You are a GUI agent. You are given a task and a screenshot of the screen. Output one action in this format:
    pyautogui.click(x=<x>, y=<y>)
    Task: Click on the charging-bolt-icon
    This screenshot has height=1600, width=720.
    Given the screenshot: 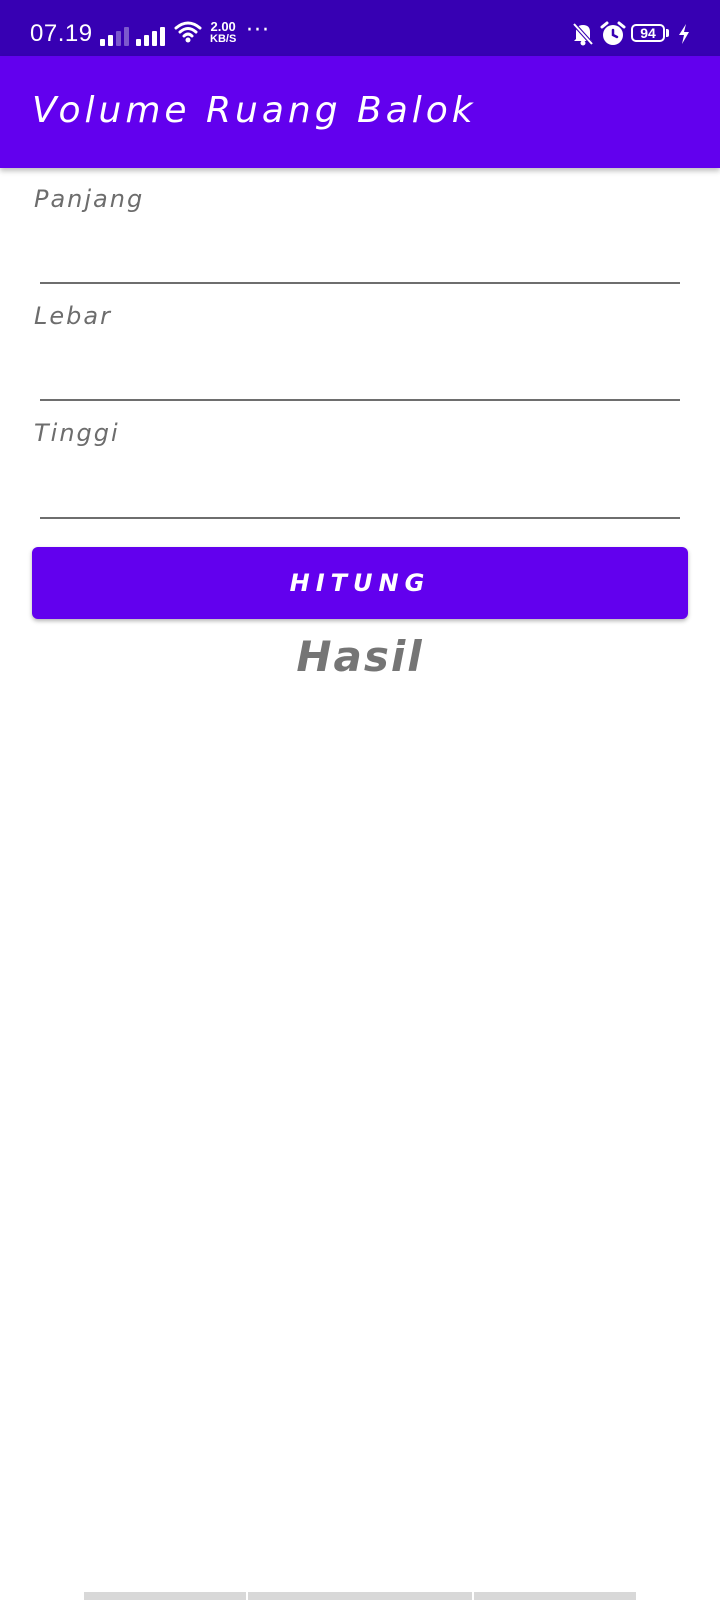 What is the action you would take?
    pyautogui.click(x=684, y=34)
    